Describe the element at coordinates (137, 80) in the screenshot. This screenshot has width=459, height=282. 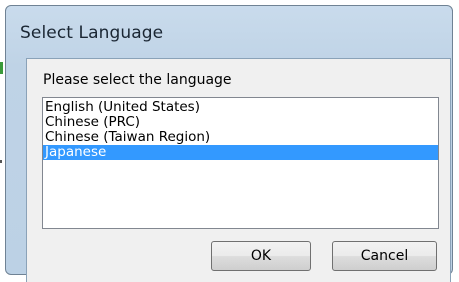
I see `language-prompt-label: Please select the language` at that location.